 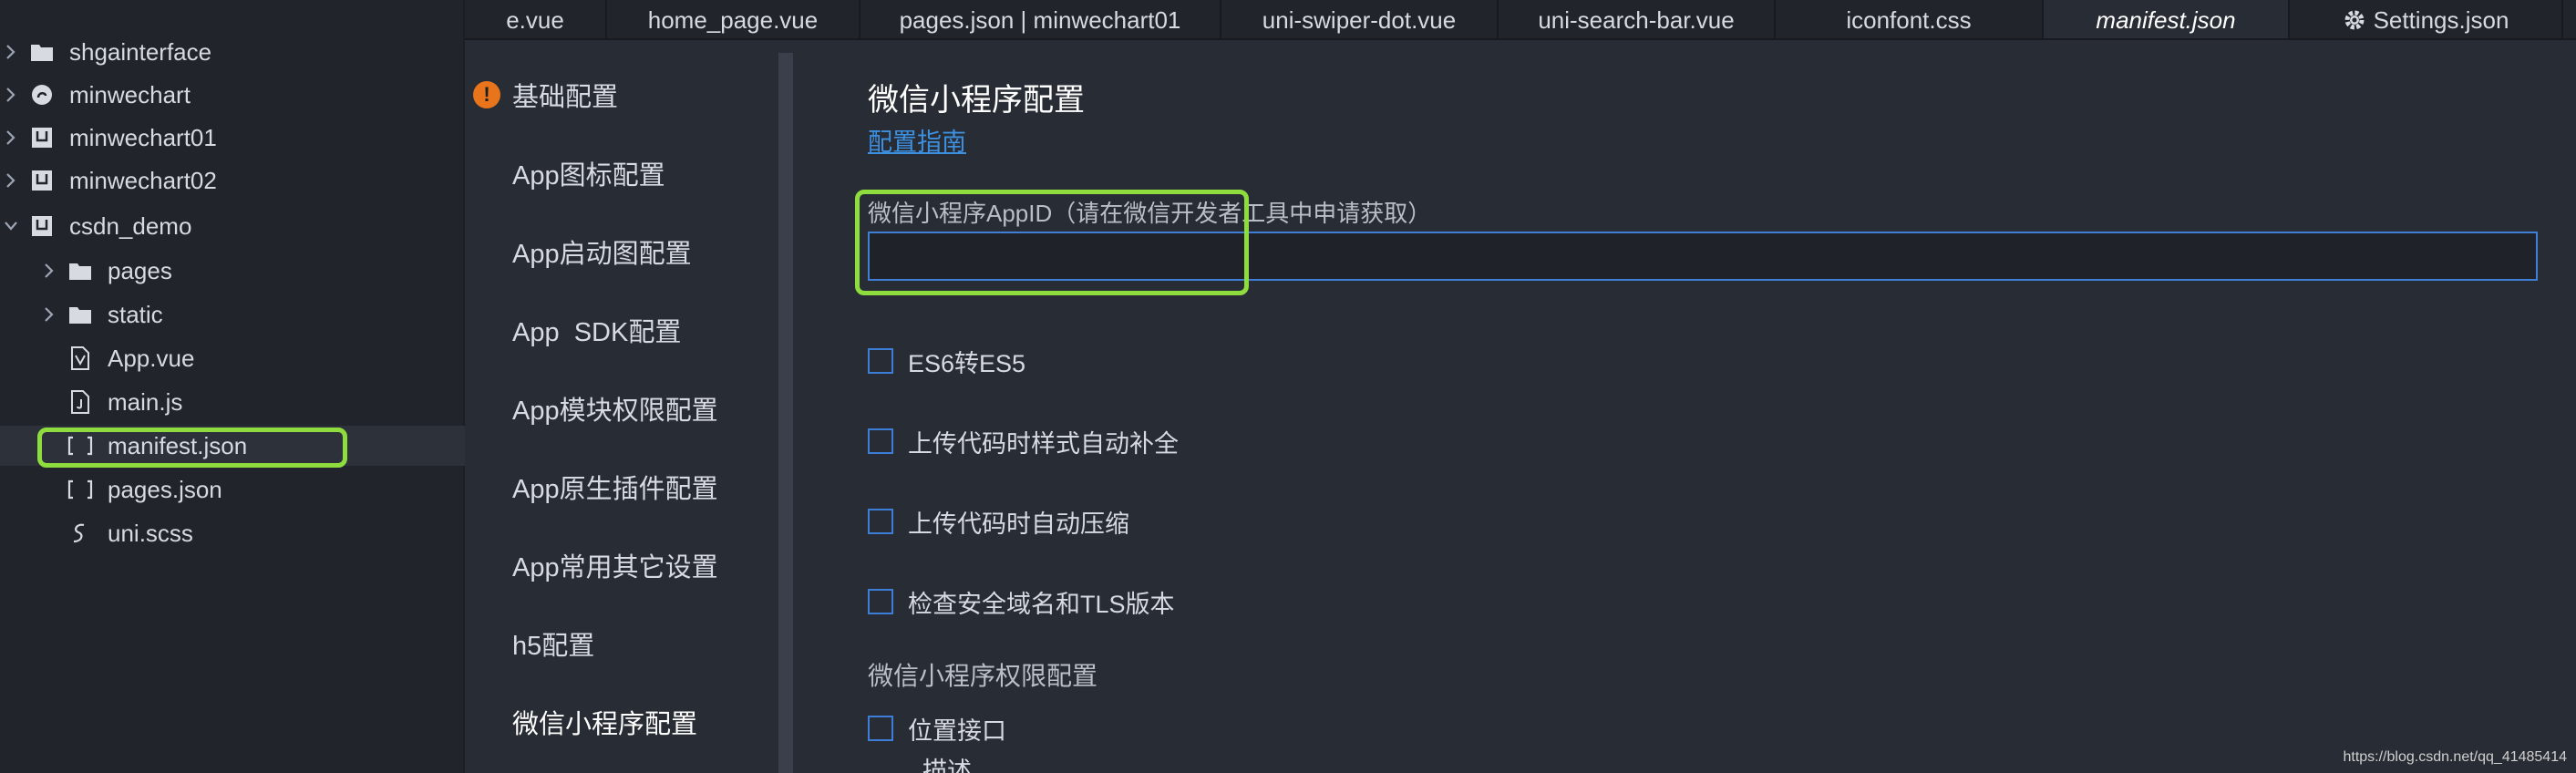 I want to click on config-guide-link: 配置指南, so click(x=917, y=140).